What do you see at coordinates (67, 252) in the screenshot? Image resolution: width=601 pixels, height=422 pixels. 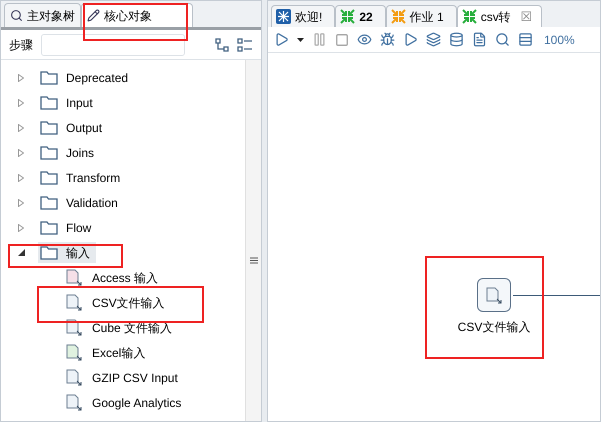 I see `tree-item: 输入` at bounding box center [67, 252].